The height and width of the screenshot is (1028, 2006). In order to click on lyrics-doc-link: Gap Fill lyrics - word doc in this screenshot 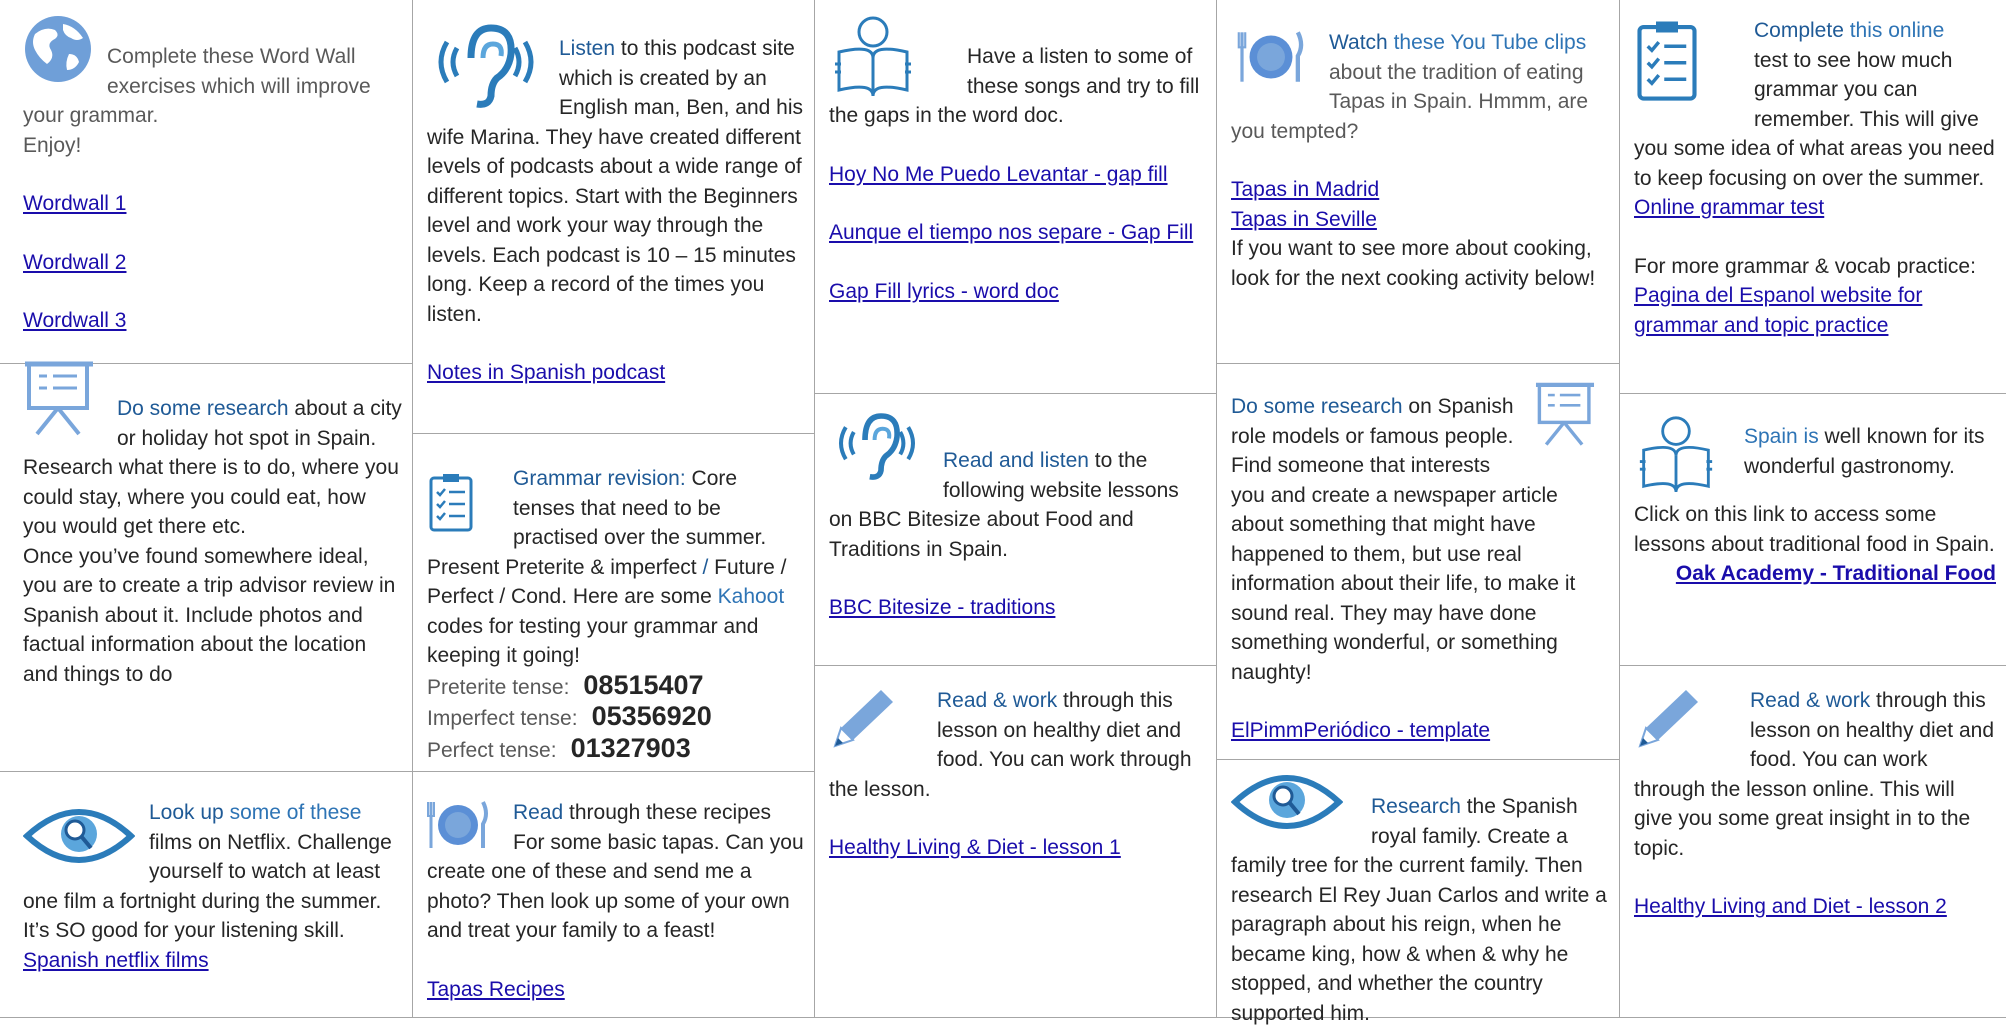, I will do `click(944, 291)`.